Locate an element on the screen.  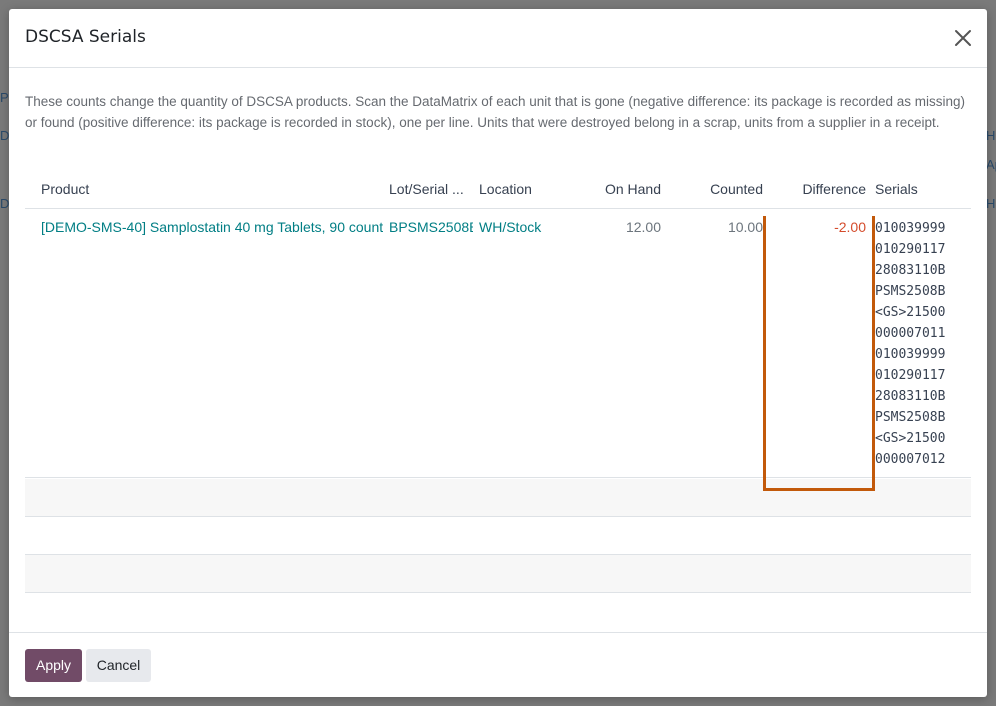
on-hand-value: 12.00 is located at coordinates (643, 227).